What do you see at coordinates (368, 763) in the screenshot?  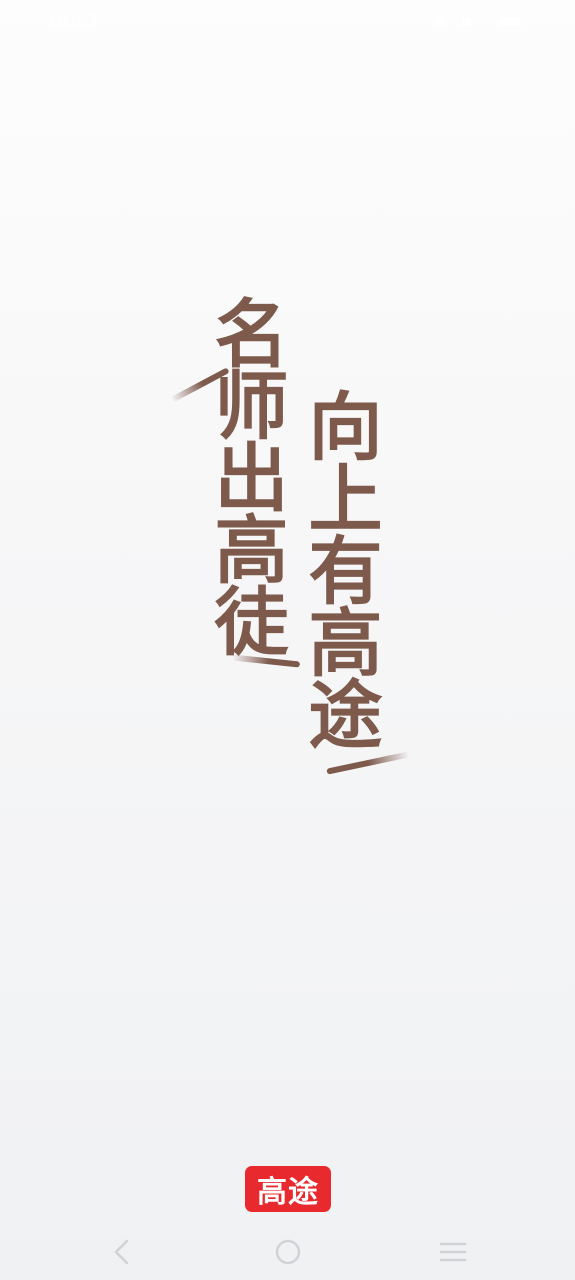 I see `brush-stroke-bottom` at bounding box center [368, 763].